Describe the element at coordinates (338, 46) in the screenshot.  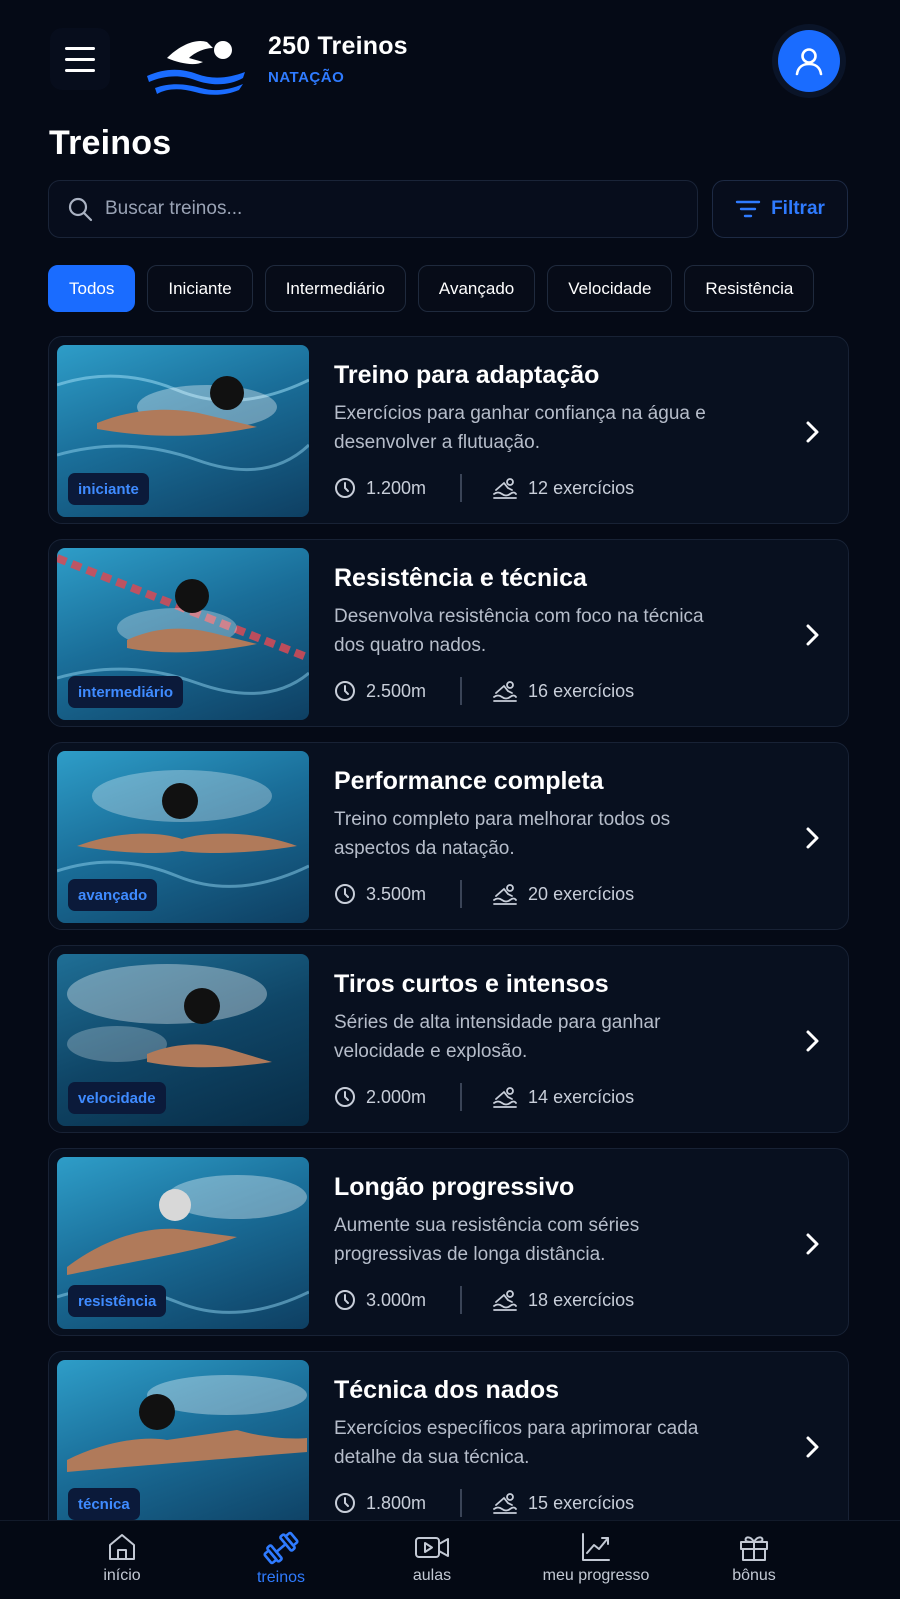
I see `app-title: 250 Treinos` at that location.